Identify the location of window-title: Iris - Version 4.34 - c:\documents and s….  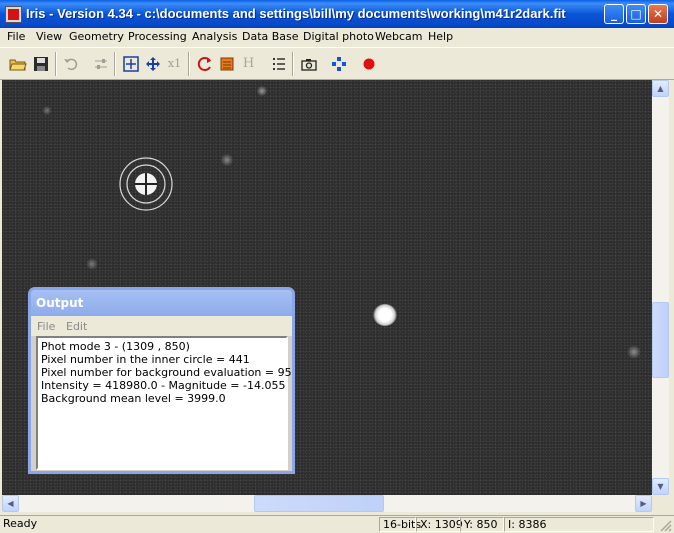
(296, 13).